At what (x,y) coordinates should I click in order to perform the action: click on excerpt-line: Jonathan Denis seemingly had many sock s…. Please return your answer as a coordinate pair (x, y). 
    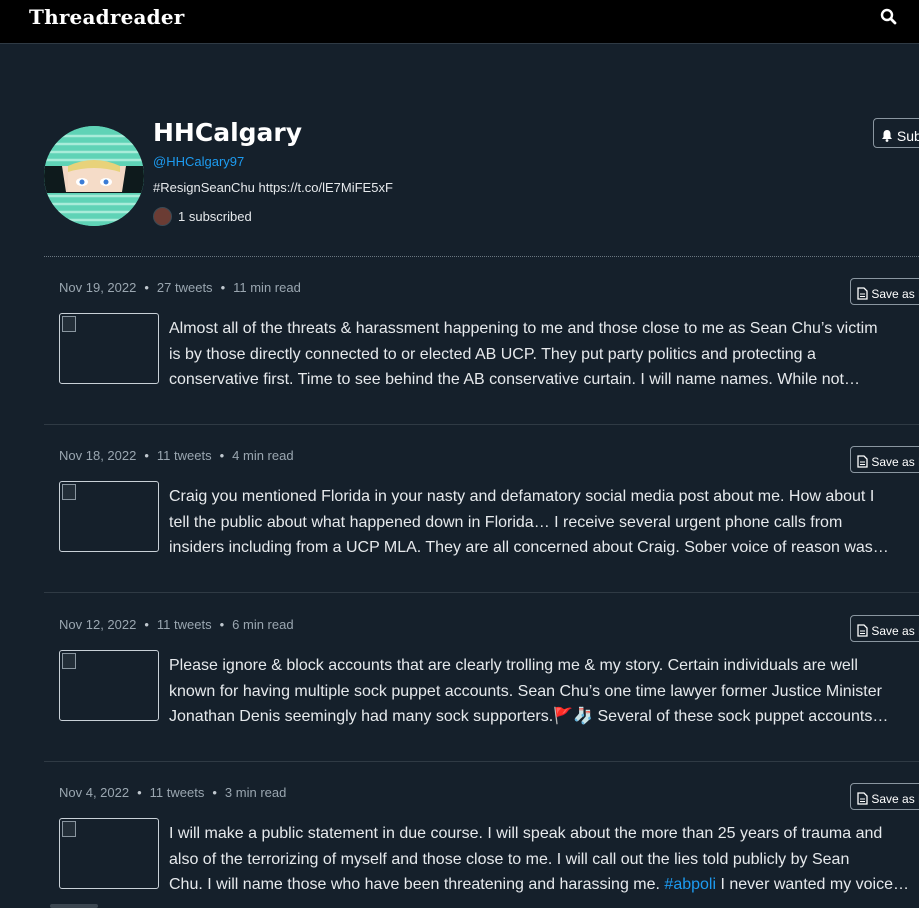
    Looking at the image, I should click on (544, 717).